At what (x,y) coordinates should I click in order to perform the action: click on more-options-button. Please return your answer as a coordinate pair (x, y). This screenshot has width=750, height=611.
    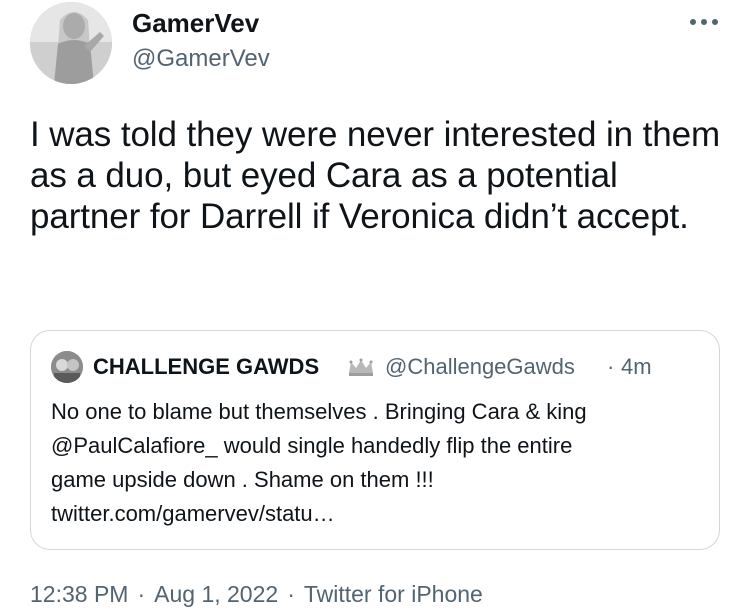
    Looking at the image, I should click on (704, 22).